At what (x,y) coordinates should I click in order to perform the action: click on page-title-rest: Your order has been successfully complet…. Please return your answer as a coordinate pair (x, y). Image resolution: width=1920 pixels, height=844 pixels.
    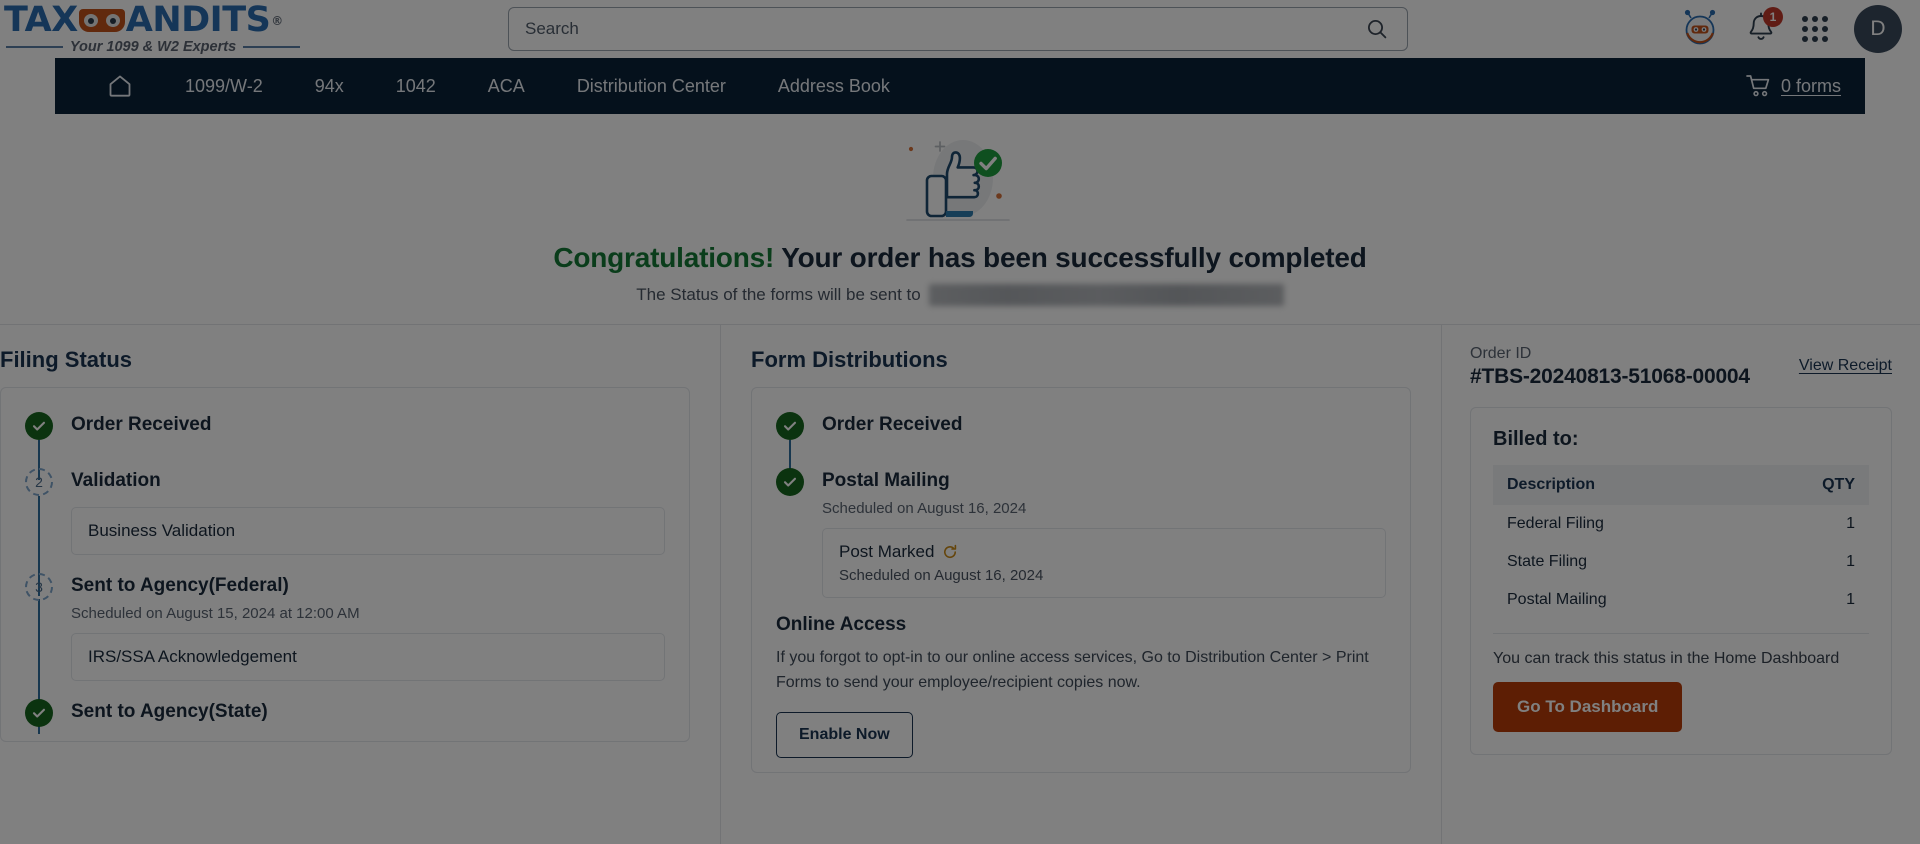
    Looking at the image, I should click on (1074, 257).